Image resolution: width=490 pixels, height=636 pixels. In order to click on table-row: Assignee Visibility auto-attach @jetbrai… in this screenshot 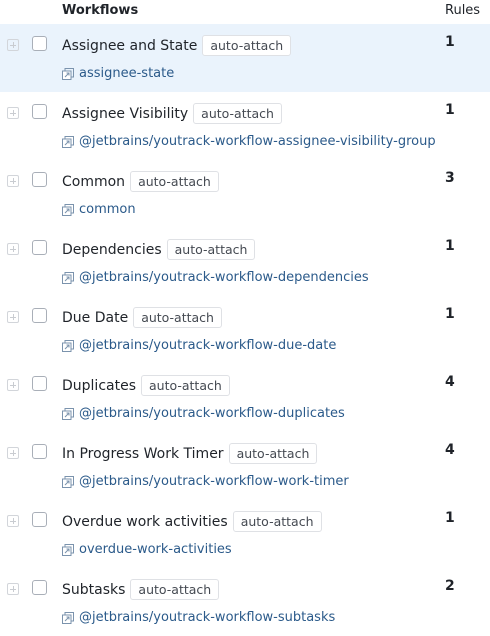, I will do `click(245, 126)`.